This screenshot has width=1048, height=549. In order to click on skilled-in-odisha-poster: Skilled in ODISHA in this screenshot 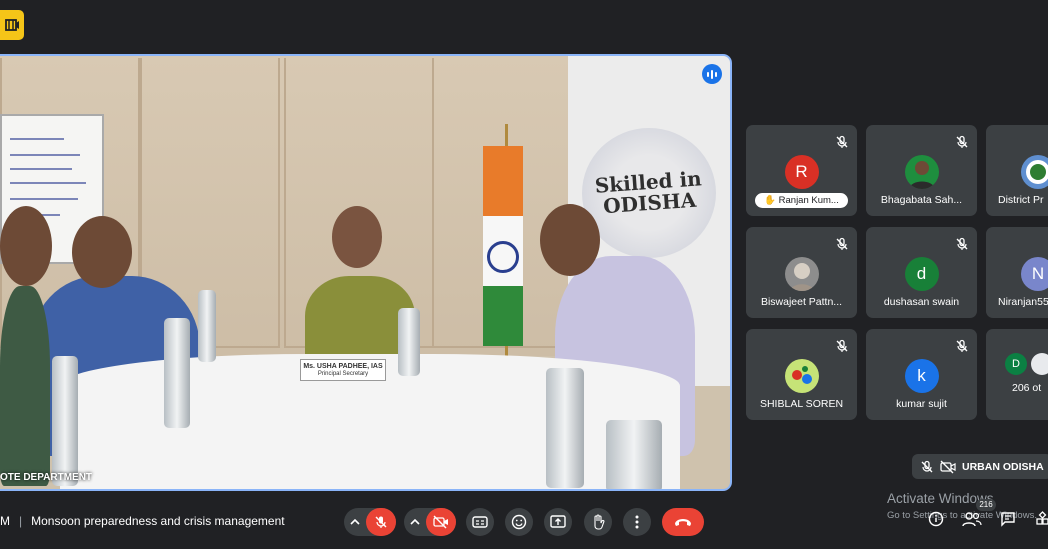, I will do `click(649, 193)`.